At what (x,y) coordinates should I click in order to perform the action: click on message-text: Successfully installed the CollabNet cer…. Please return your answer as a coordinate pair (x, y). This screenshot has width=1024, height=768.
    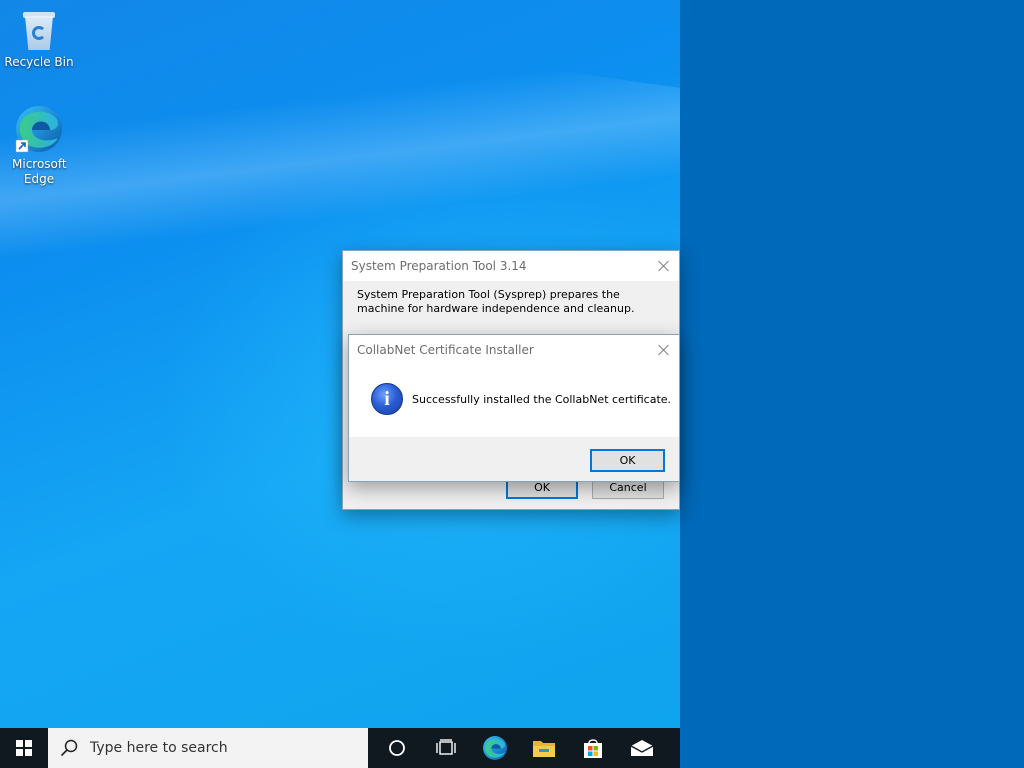
    Looking at the image, I should click on (542, 399).